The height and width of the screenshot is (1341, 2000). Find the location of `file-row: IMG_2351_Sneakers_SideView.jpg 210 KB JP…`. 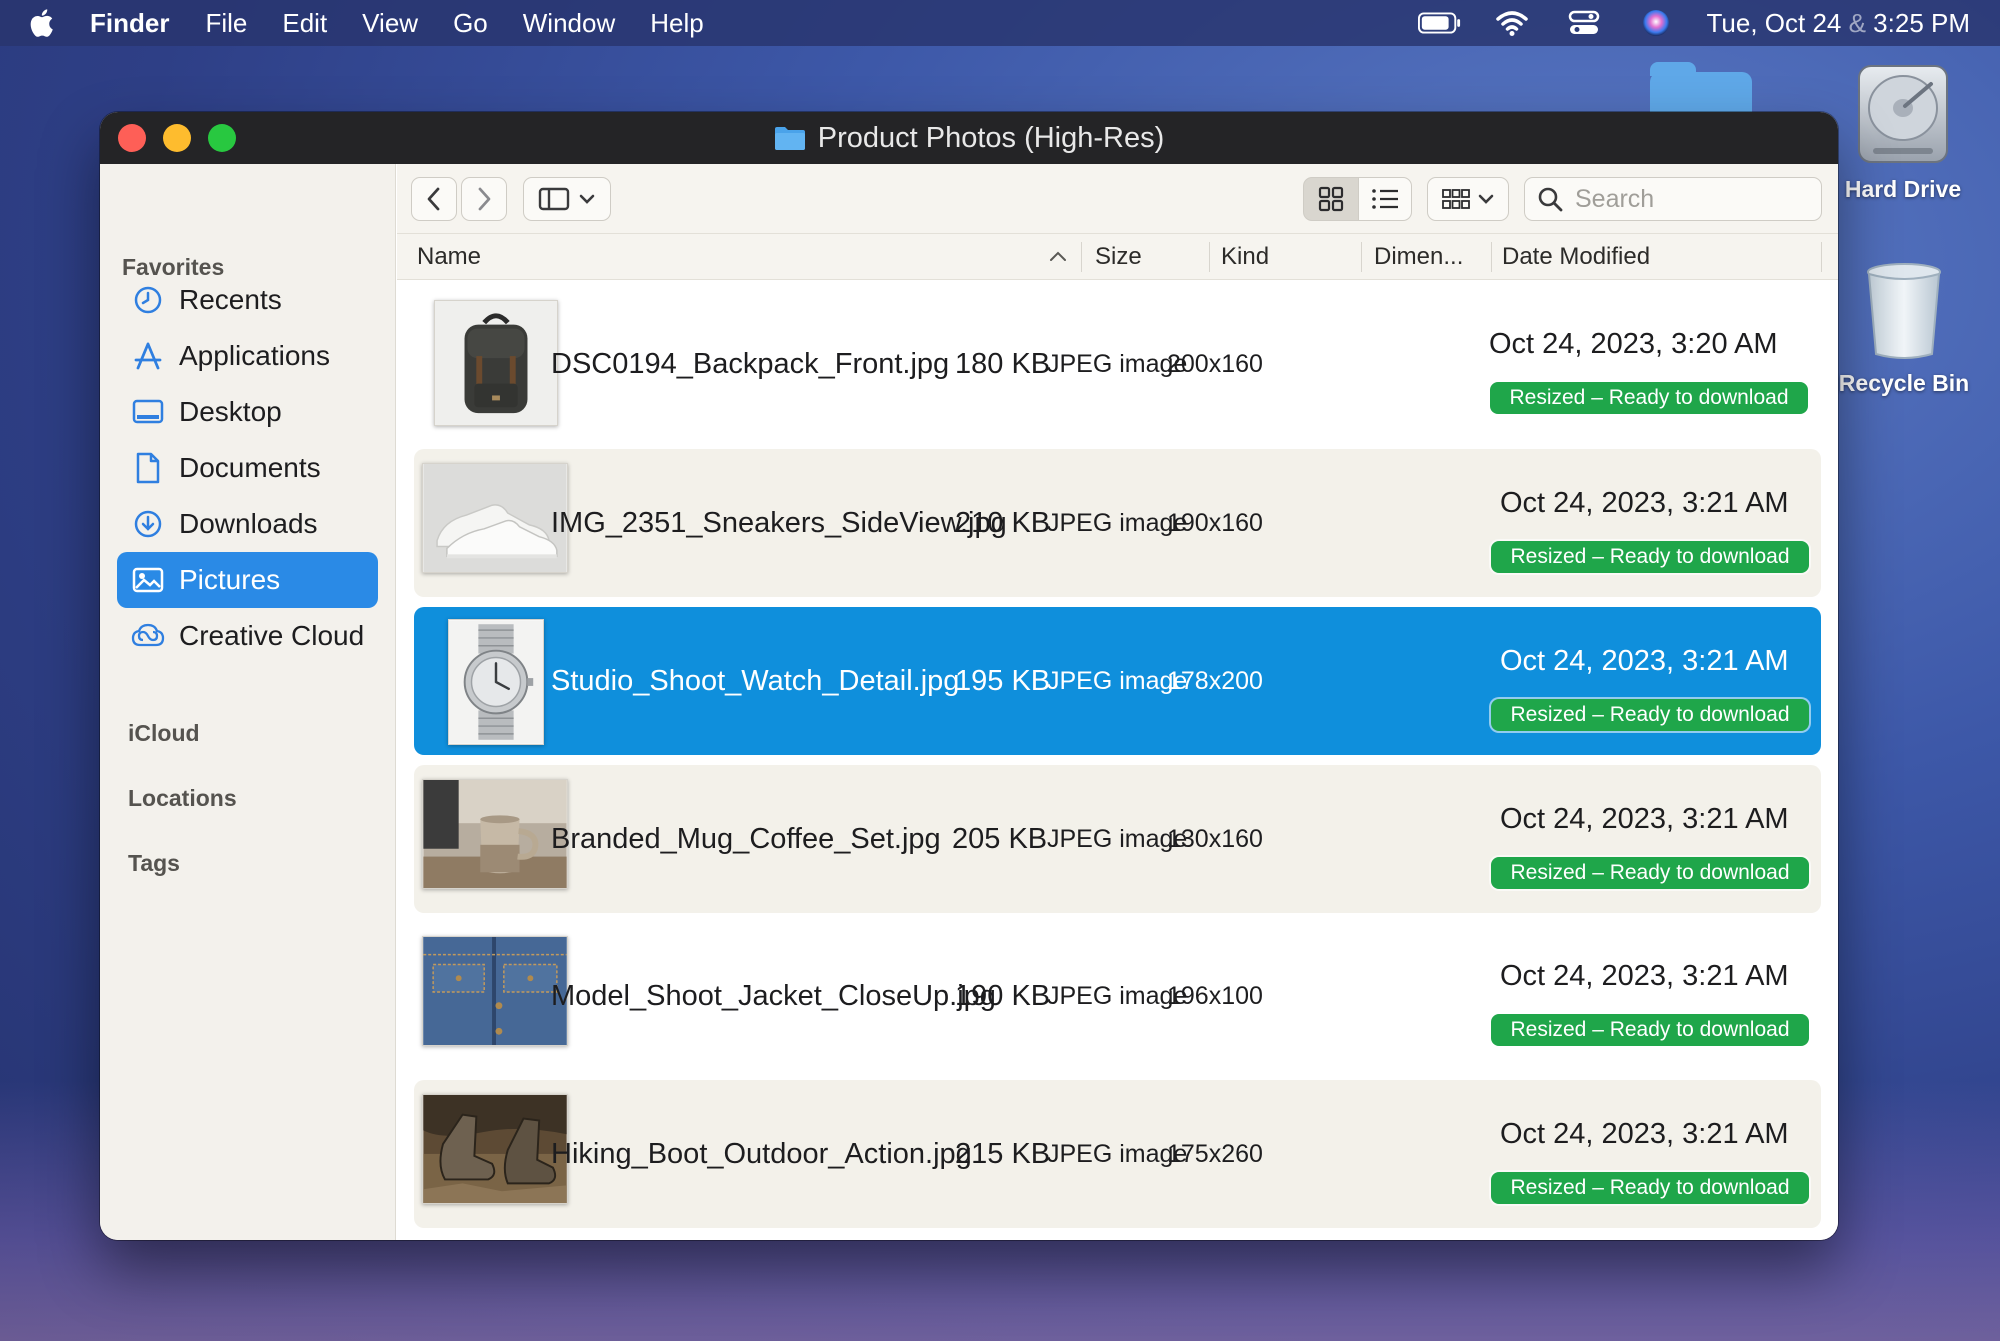

file-row: IMG_2351_Sneakers_SideView.jpg 210 KB JP… is located at coordinates (1117, 523).